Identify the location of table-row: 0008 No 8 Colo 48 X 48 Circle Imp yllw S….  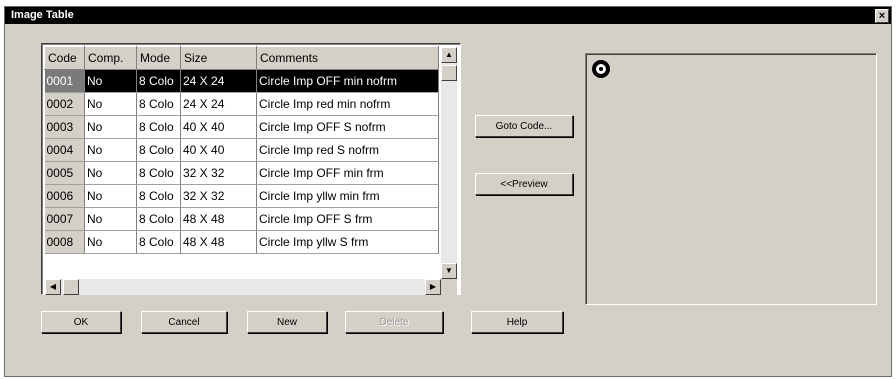
(241, 242).